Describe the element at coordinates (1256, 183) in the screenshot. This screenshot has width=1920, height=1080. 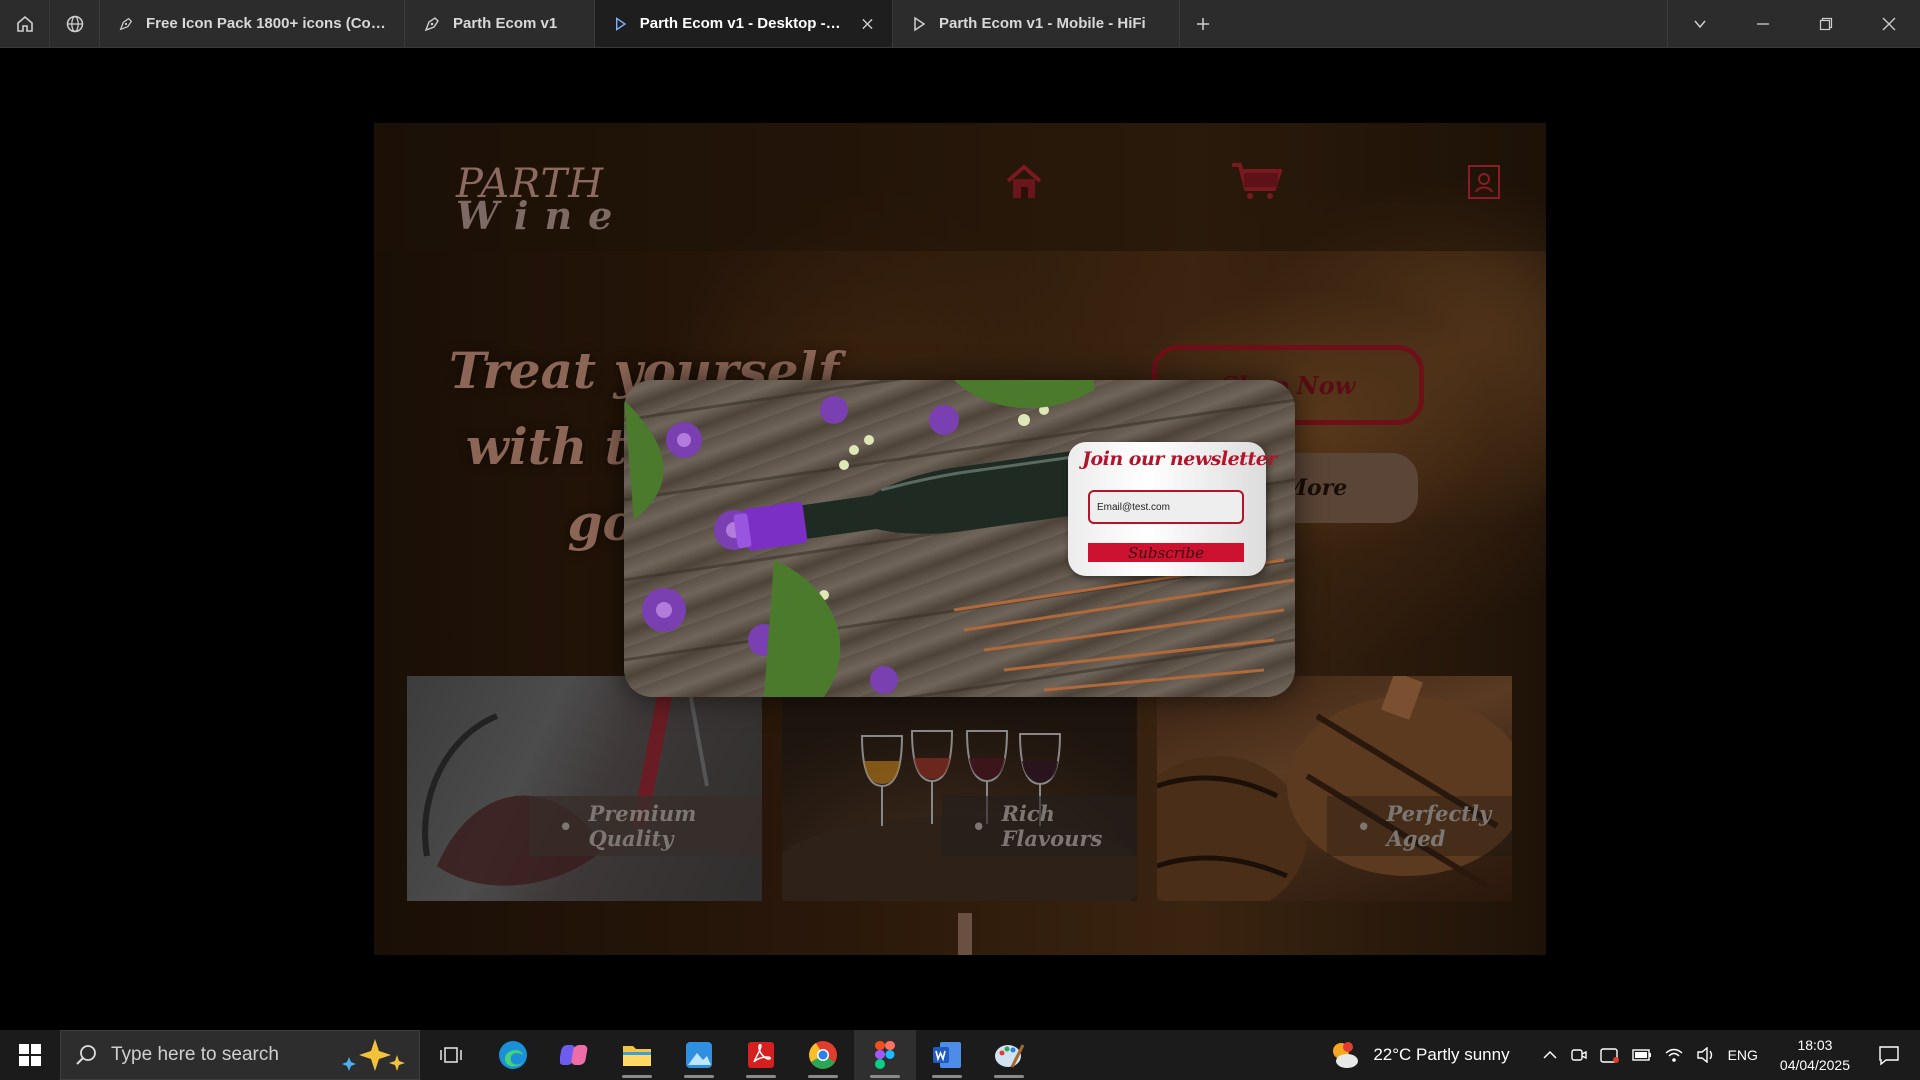
I see `nav-cart-icon` at that location.